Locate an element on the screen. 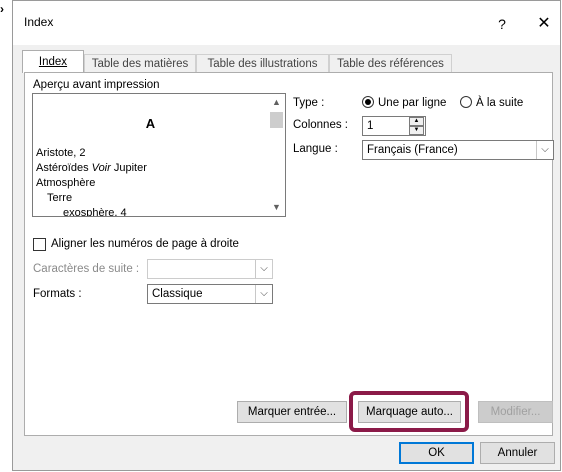  tab-table-des-illustrations: Table des illustrations is located at coordinates (262, 63).